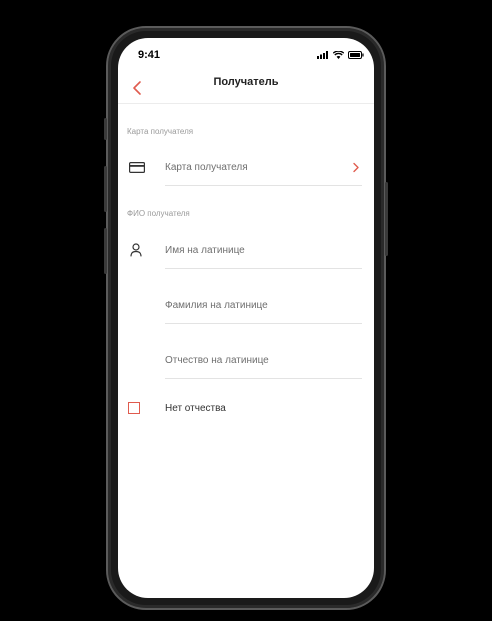 The width and height of the screenshot is (492, 621). Describe the element at coordinates (206, 167) in the screenshot. I see `card-field-label: Карта получателя` at that location.